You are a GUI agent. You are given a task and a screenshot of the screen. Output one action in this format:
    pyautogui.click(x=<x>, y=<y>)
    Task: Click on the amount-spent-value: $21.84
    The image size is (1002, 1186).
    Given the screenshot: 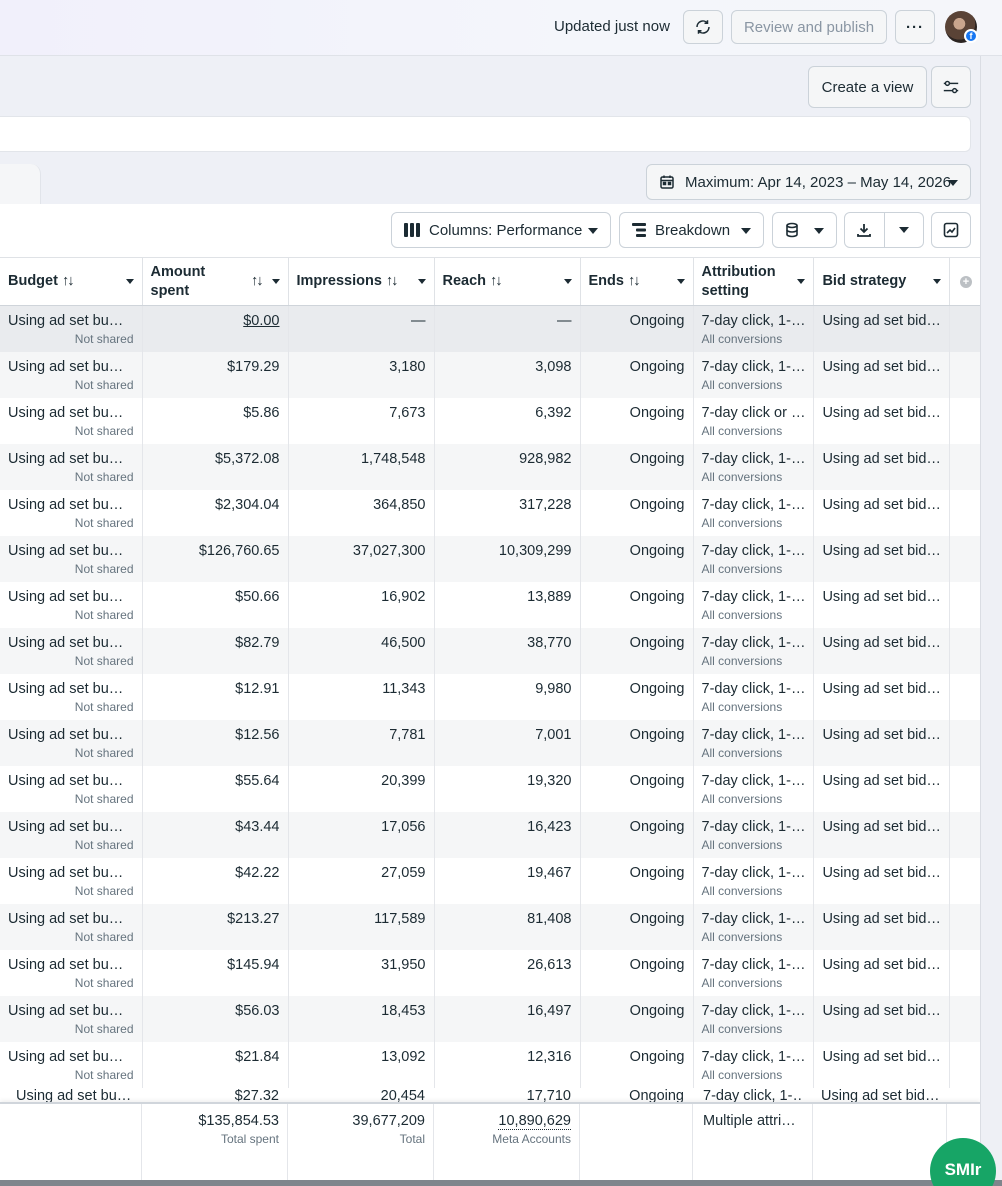 What is the action you would take?
    pyautogui.click(x=257, y=1056)
    